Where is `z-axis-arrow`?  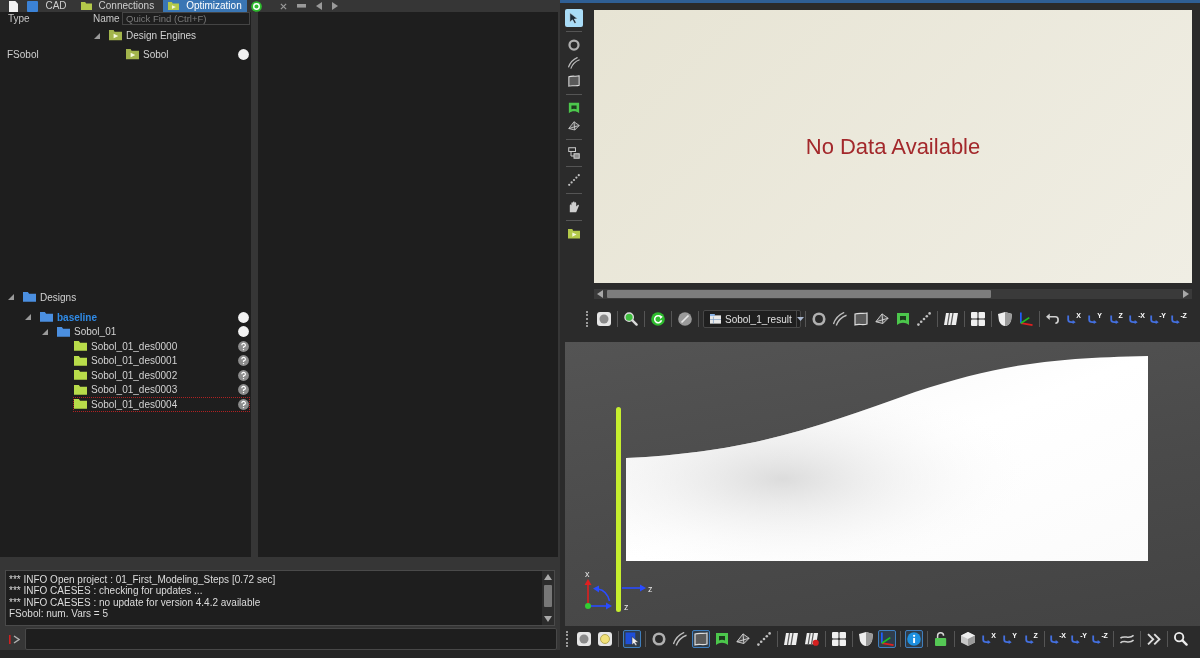 z-axis-arrow is located at coordinates (633, 588).